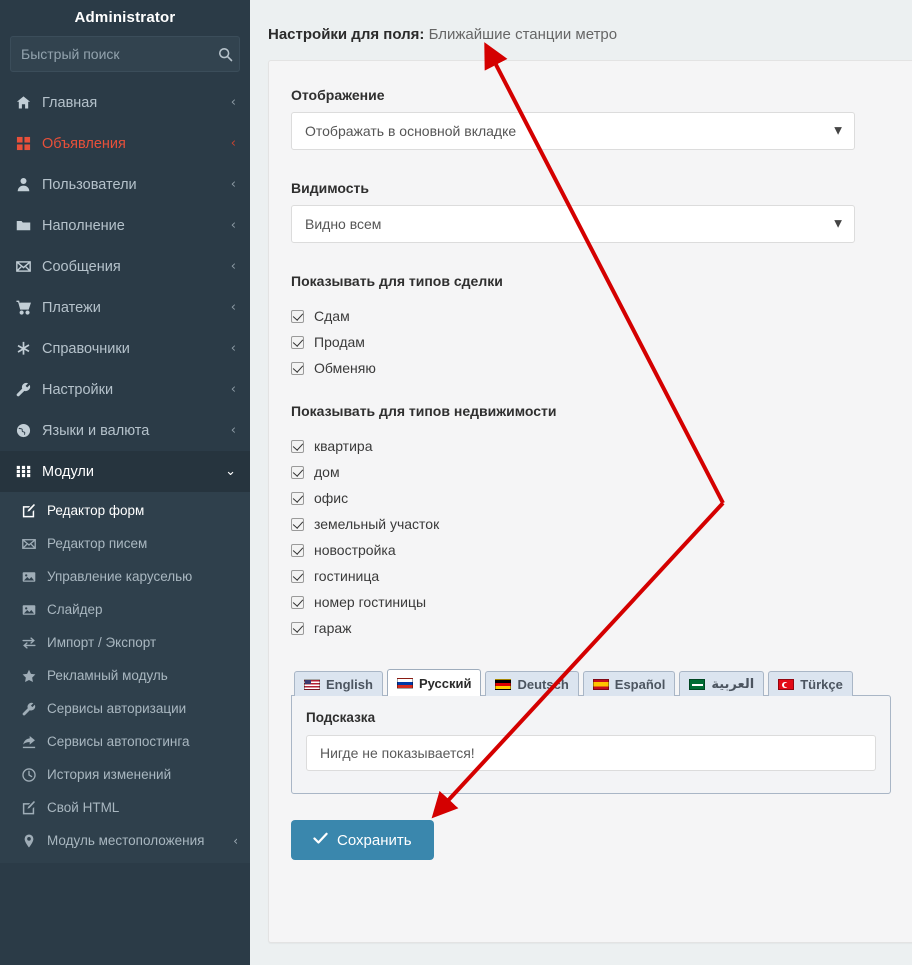 The height and width of the screenshot is (965, 912). What do you see at coordinates (297, 576) in the screenshot?
I see `checkbox-гостиница` at bounding box center [297, 576].